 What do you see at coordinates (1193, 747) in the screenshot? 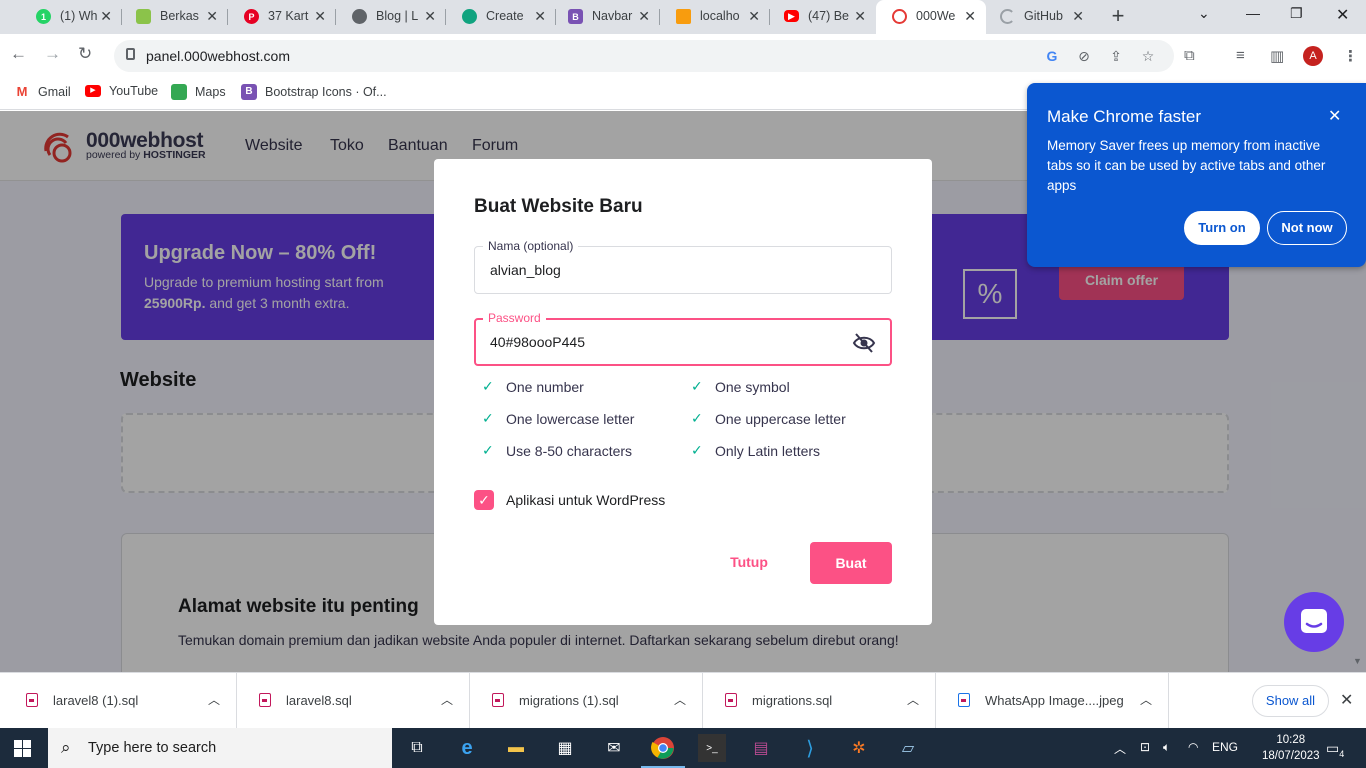
I see `wifi-icon: ◠` at bounding box center [1193, 747].